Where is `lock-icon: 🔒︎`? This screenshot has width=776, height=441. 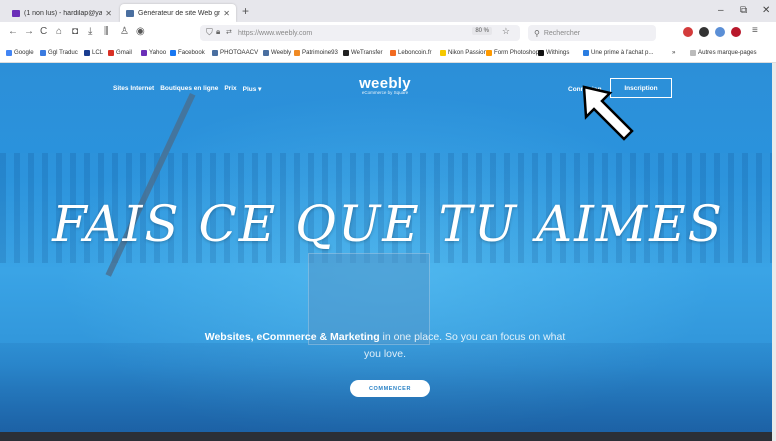 lock-icon: 🔒︎ is located at coordinates (218, 32).